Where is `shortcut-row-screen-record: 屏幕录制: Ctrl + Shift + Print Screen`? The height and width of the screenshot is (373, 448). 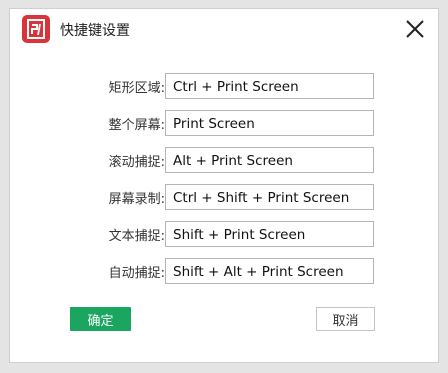 shortcut-row-screen-record: 屏幕录制: Ctrl + Shift + Print Screen is located at coordinates (224, 197).